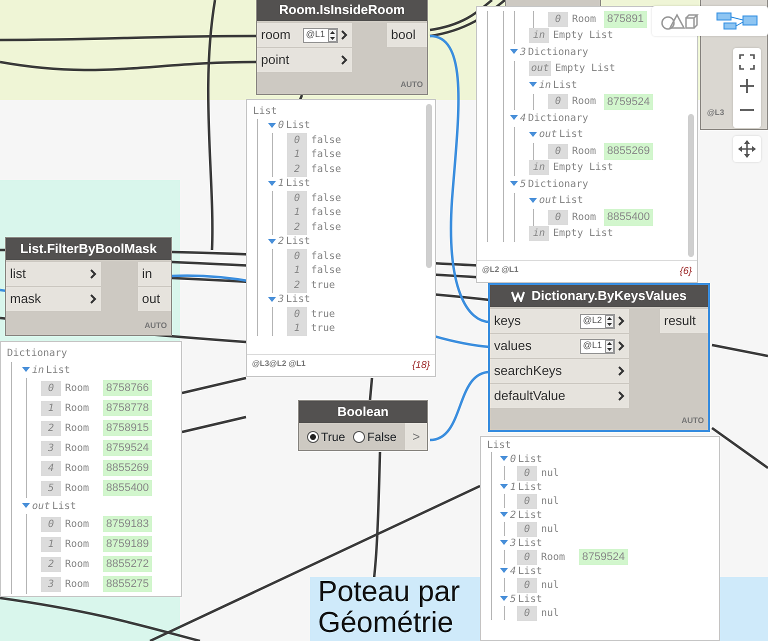  Describe the element at coordinates (154, 274) in the screenshot. I see `output-port: in` at that location.